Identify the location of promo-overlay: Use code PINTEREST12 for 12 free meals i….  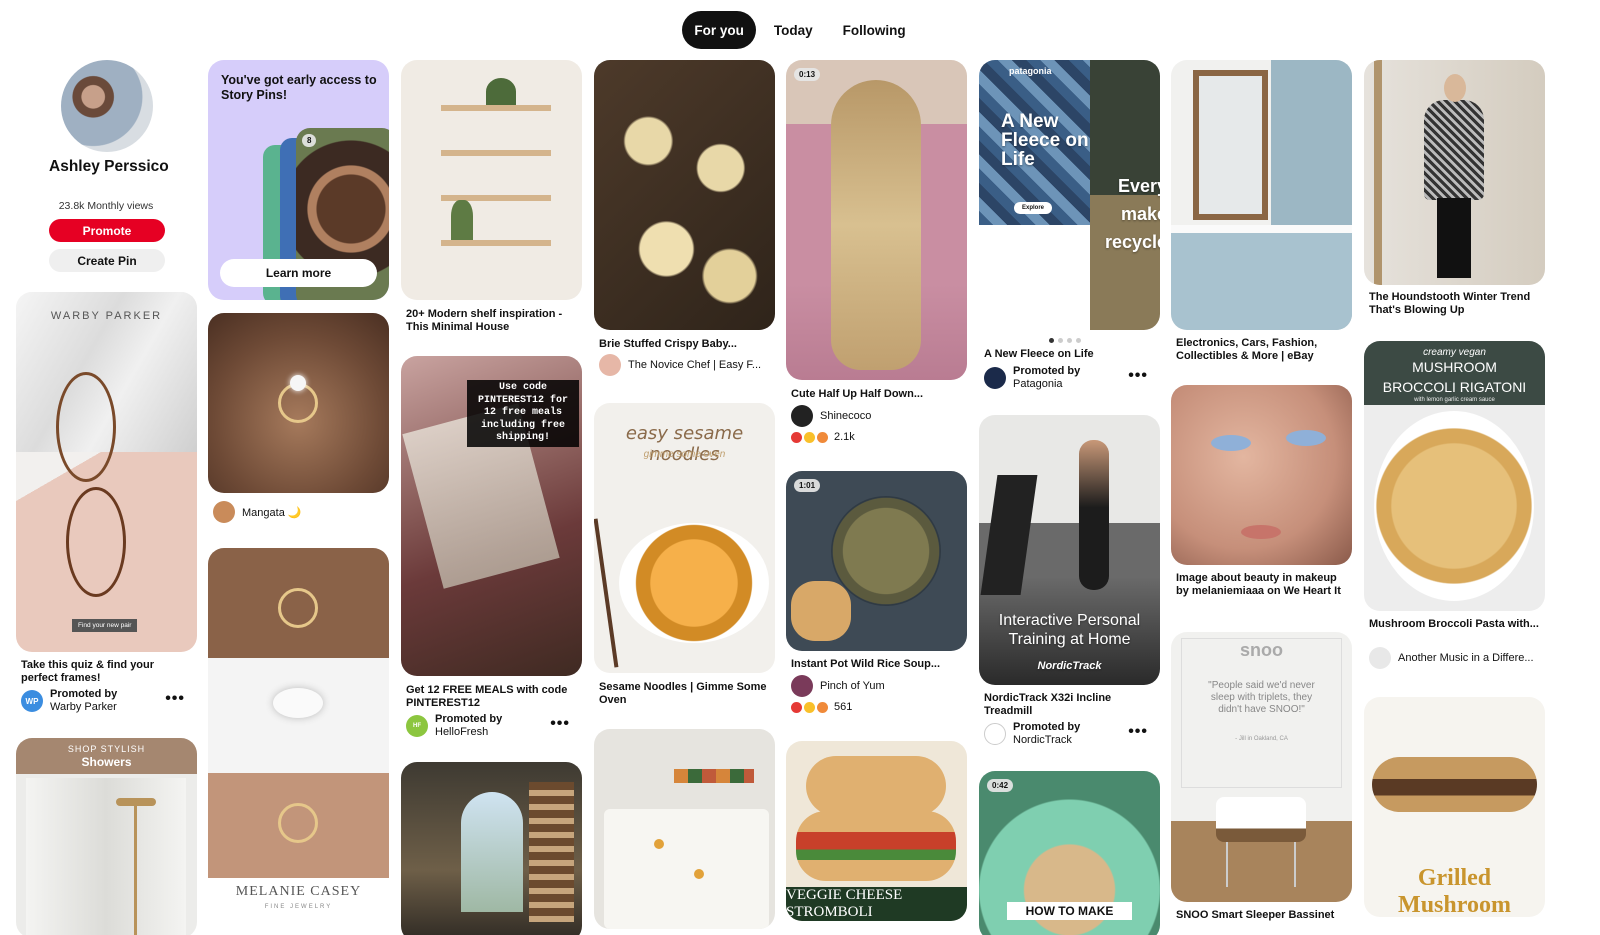
(523, 413).